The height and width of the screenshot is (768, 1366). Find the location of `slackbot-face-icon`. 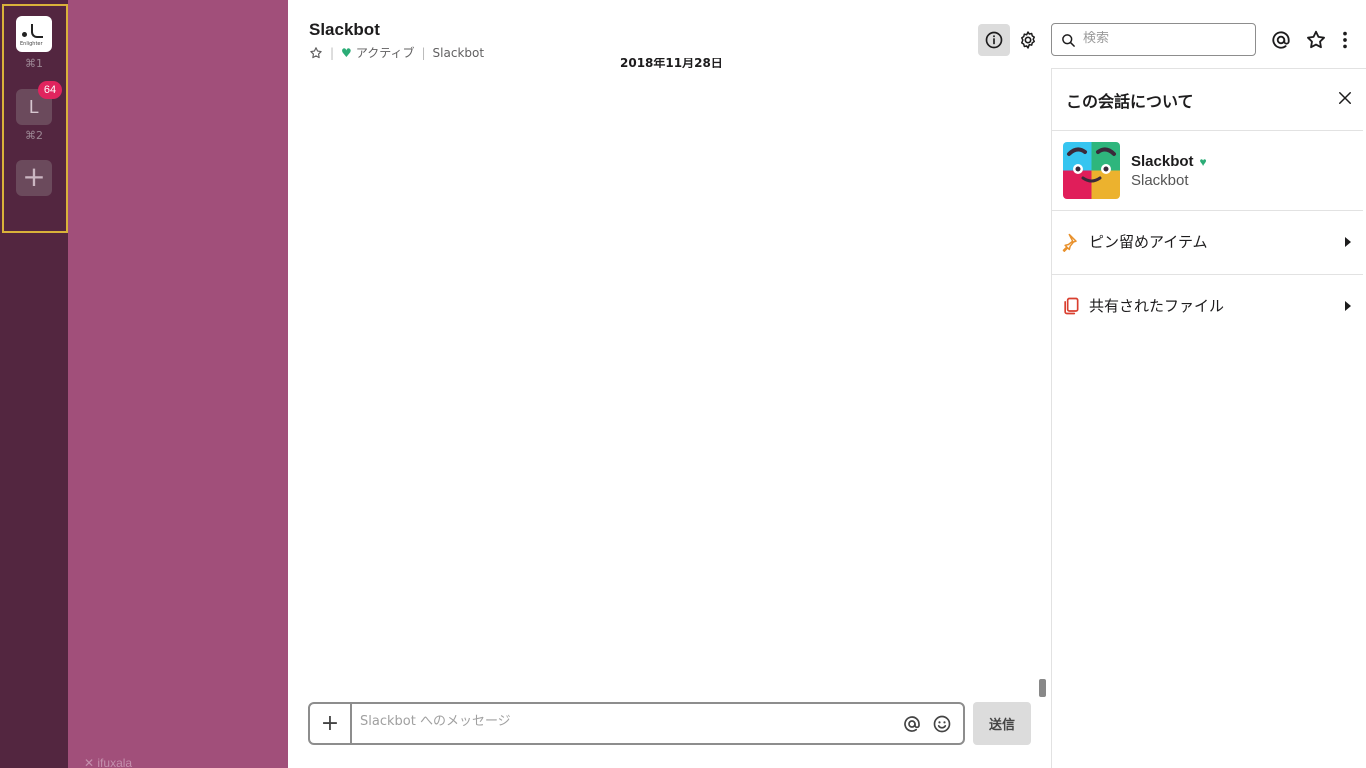

slackbot-face-icon is located at coordinates (1091, 170).